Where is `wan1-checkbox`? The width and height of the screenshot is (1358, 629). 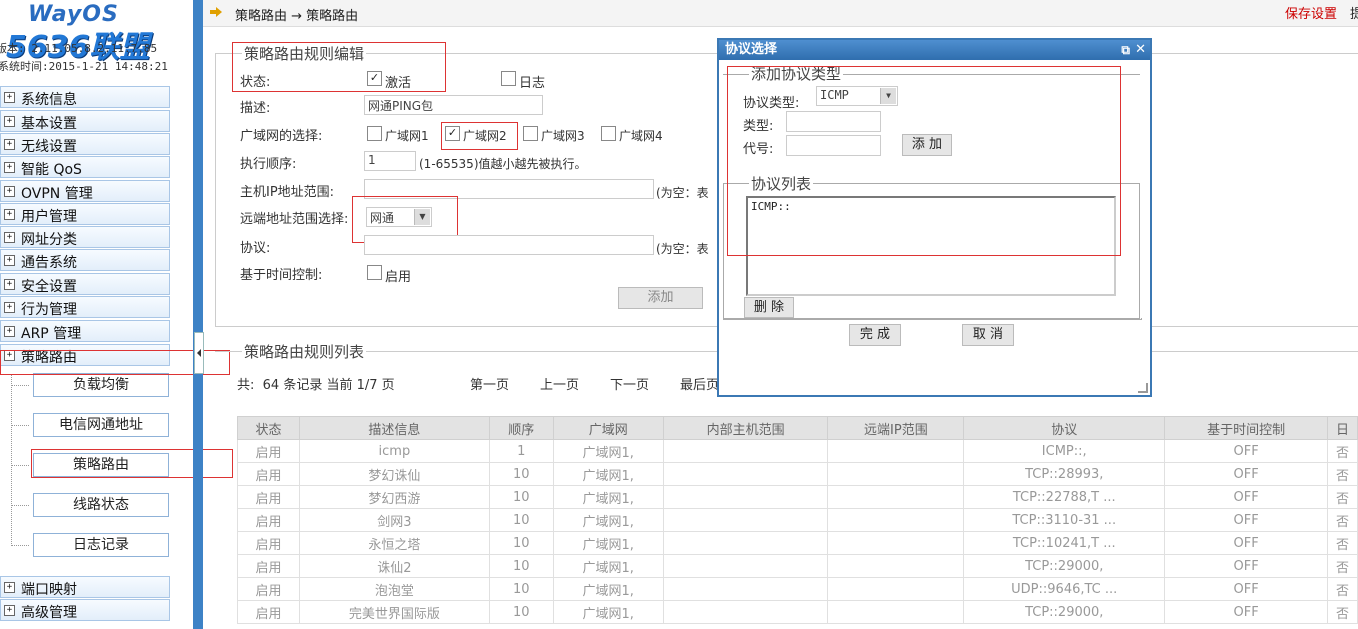
wan1-checkbox is located at coordinates (374, 133).